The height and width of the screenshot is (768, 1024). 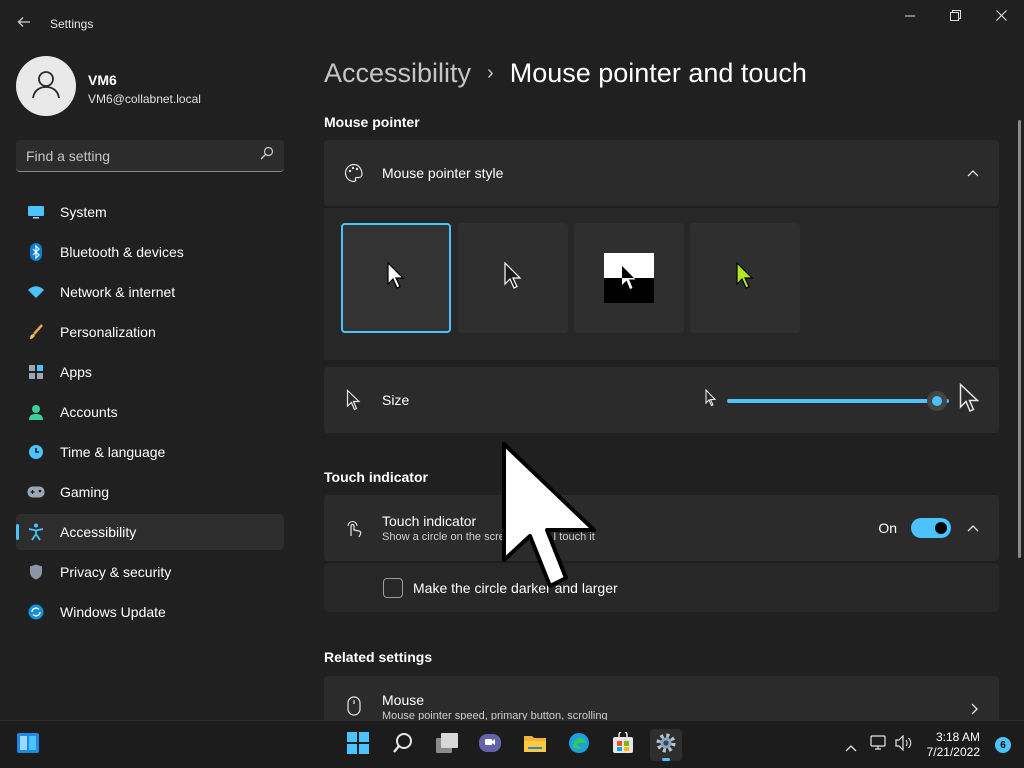 What do you see at coordinates (1003, 745) in the screenshot?
I see `notification-badge: 6` at bounding box center [1003, 745].